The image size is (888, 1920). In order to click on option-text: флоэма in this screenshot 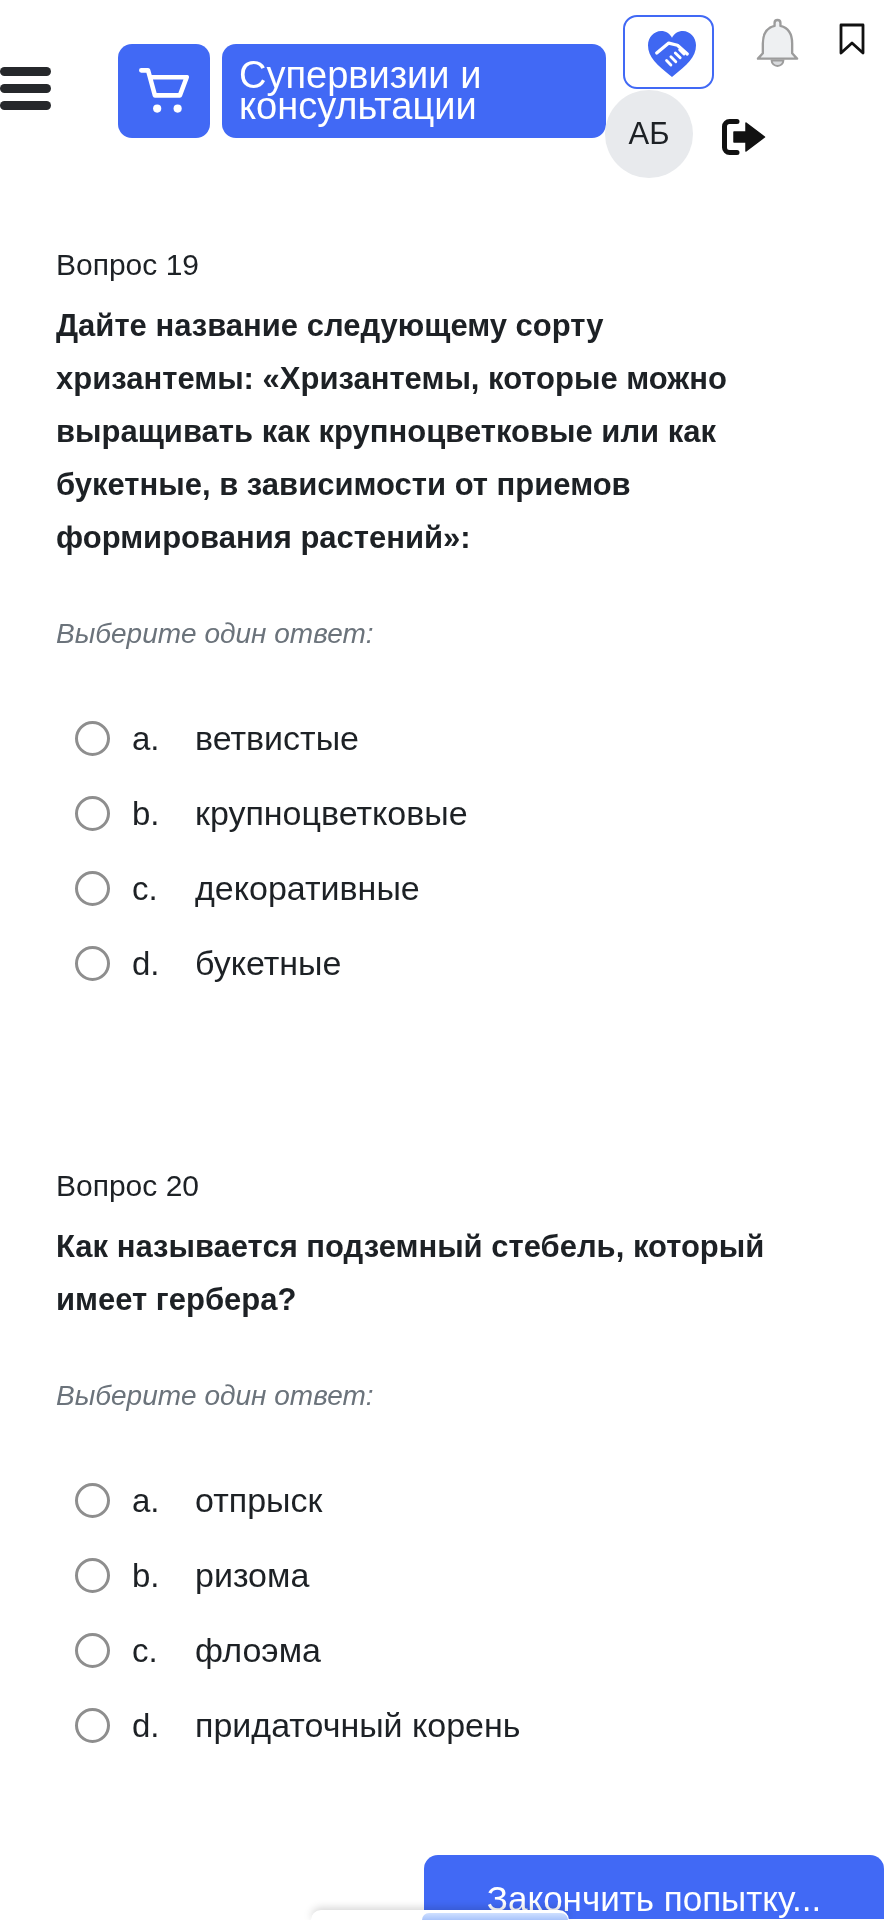, I will do `click(258, 1650)`.